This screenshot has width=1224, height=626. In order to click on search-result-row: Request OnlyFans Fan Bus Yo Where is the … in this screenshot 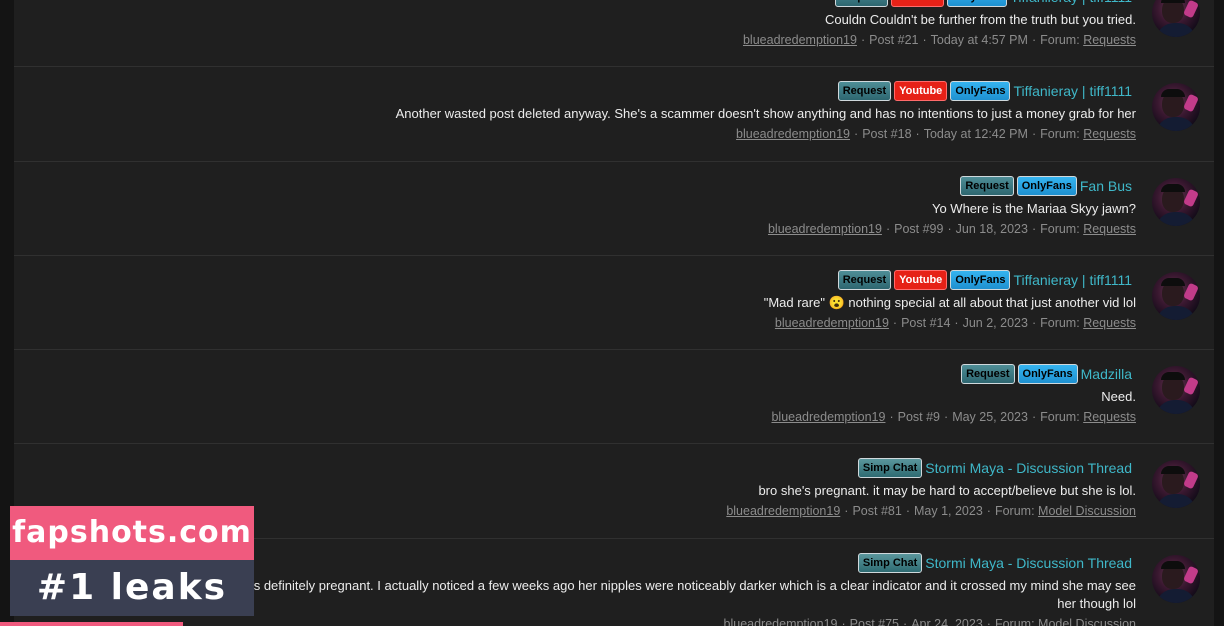, I will do `click(614, 208)`.